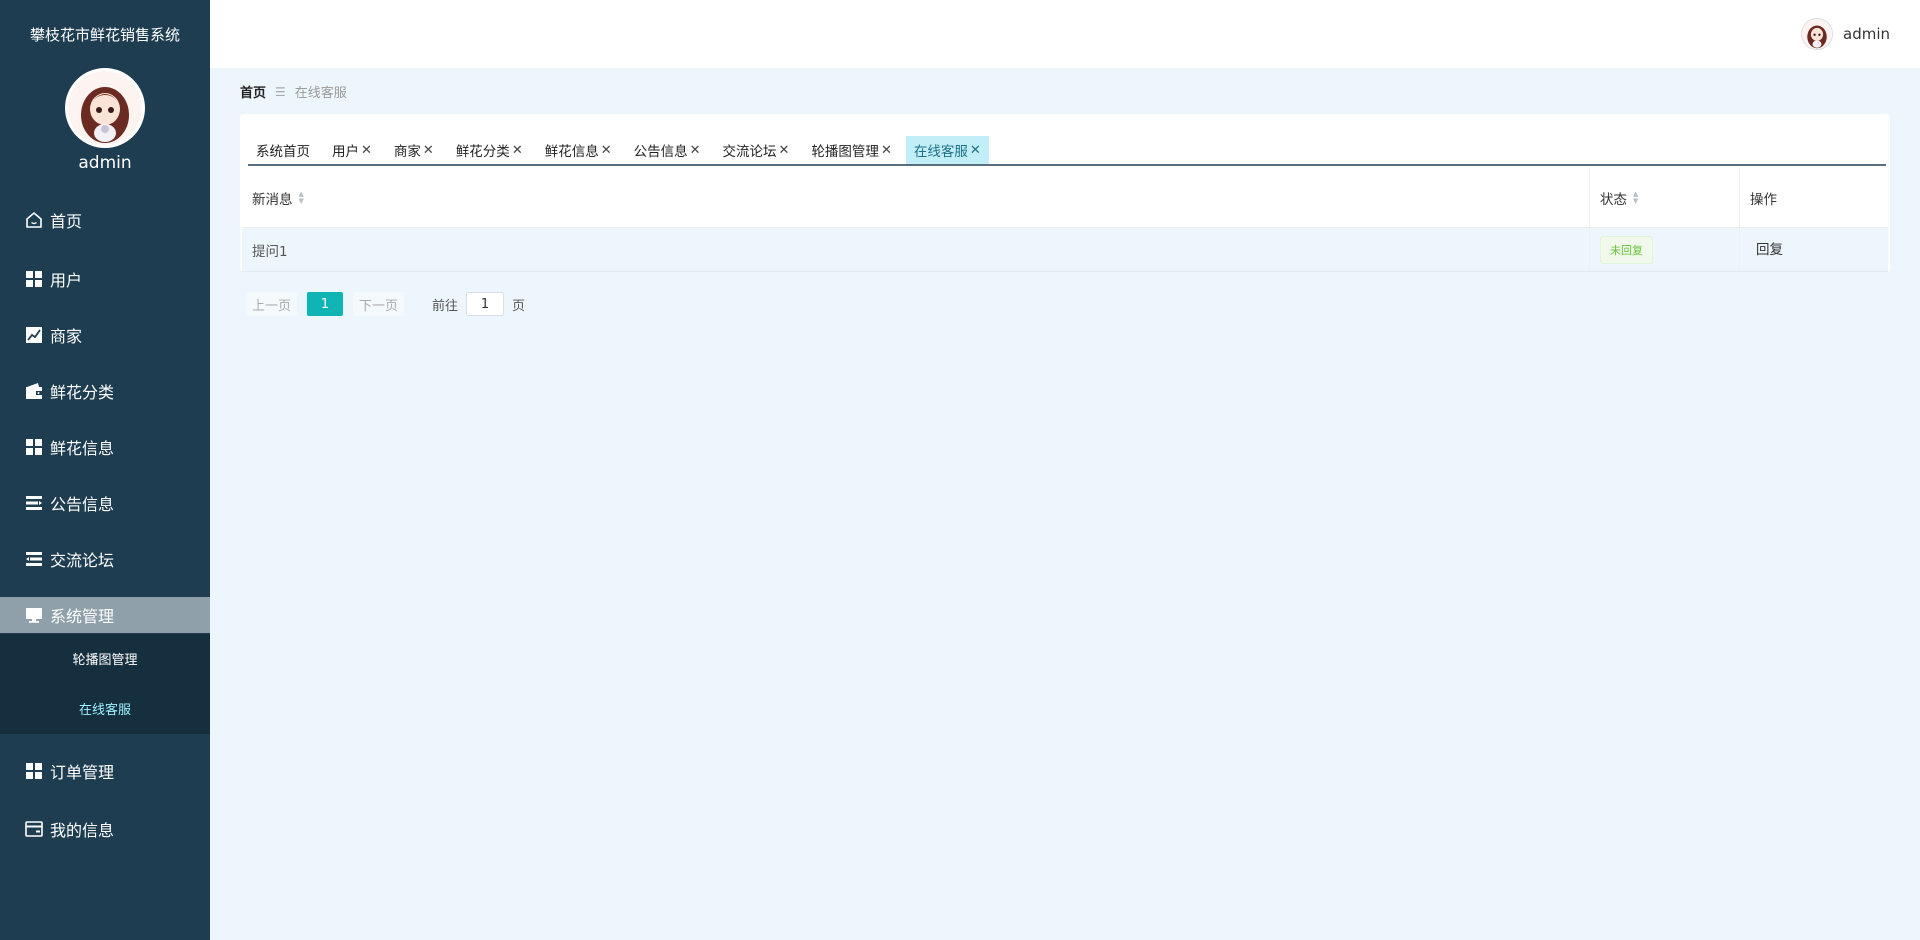  What do you see at coordinates (1817, 34) in the screenshot?
I see `user-avatar` at bounding box center [1817, 34].